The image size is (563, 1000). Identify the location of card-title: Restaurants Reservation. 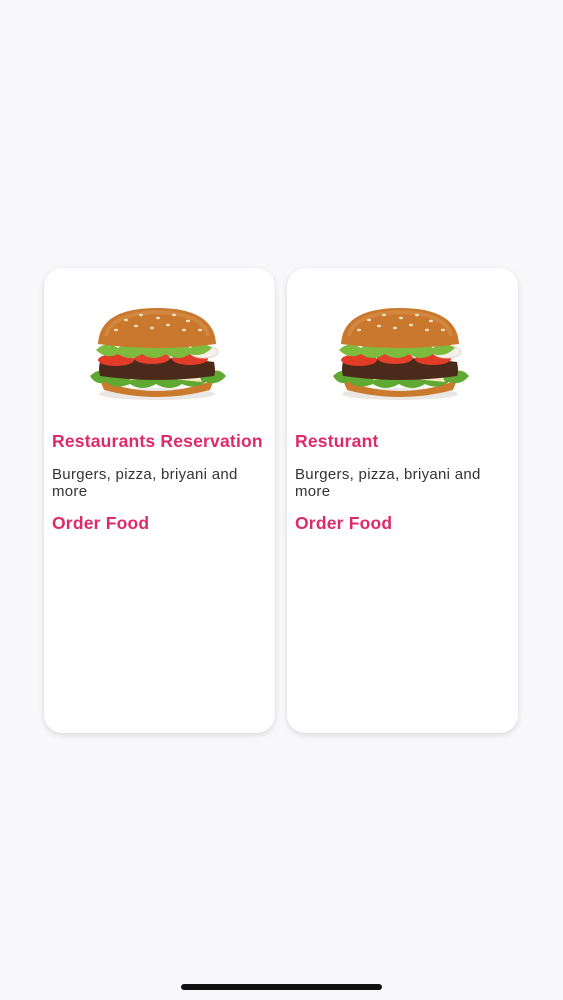
(157, 441).